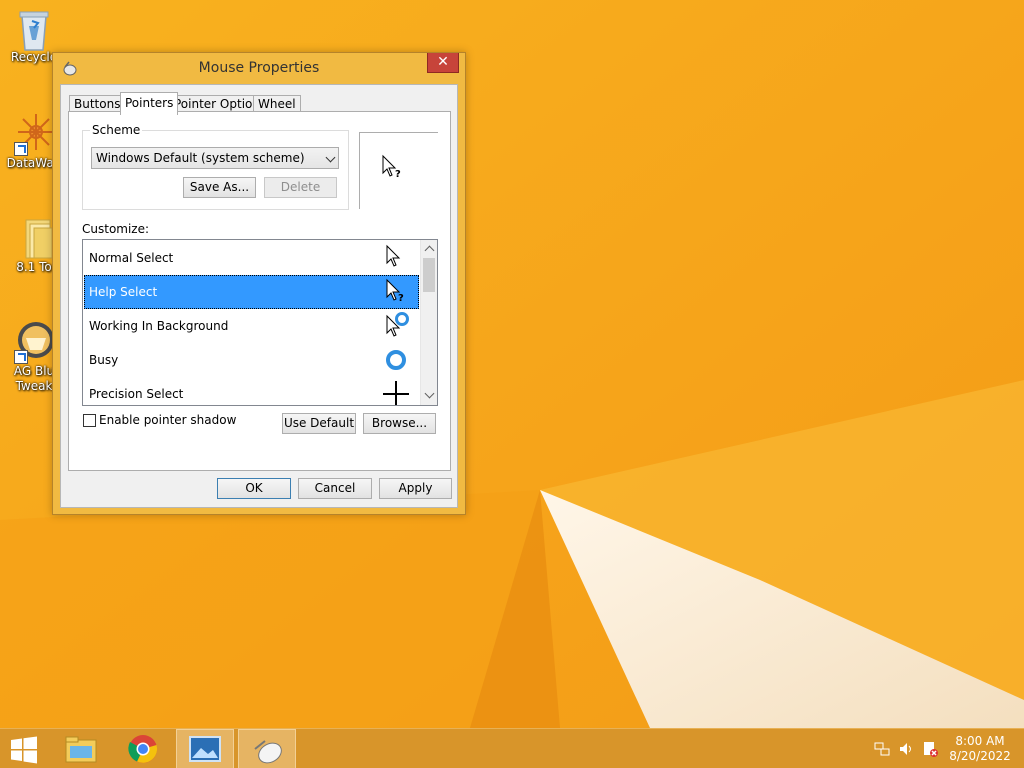 The height and width of the screenshot is (768, 1024). Describe the element at coordinates (116, 130) in the screenshot. I see `scheme-label: Scheme` at that location.